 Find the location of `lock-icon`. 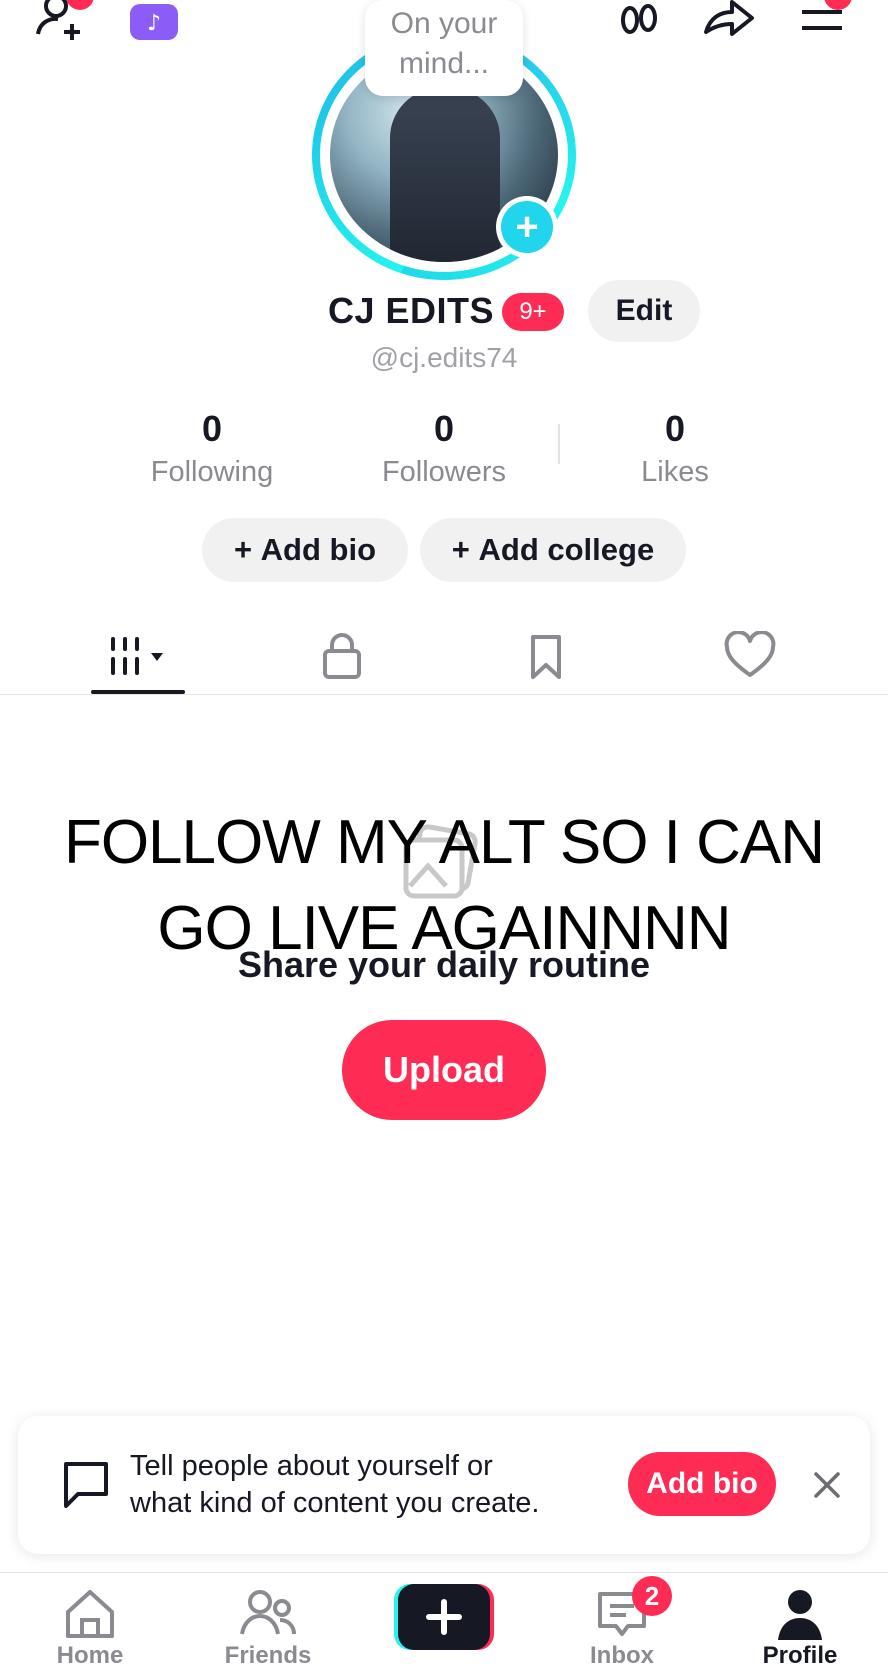

lock-icon is located at coordinates (342, 656).